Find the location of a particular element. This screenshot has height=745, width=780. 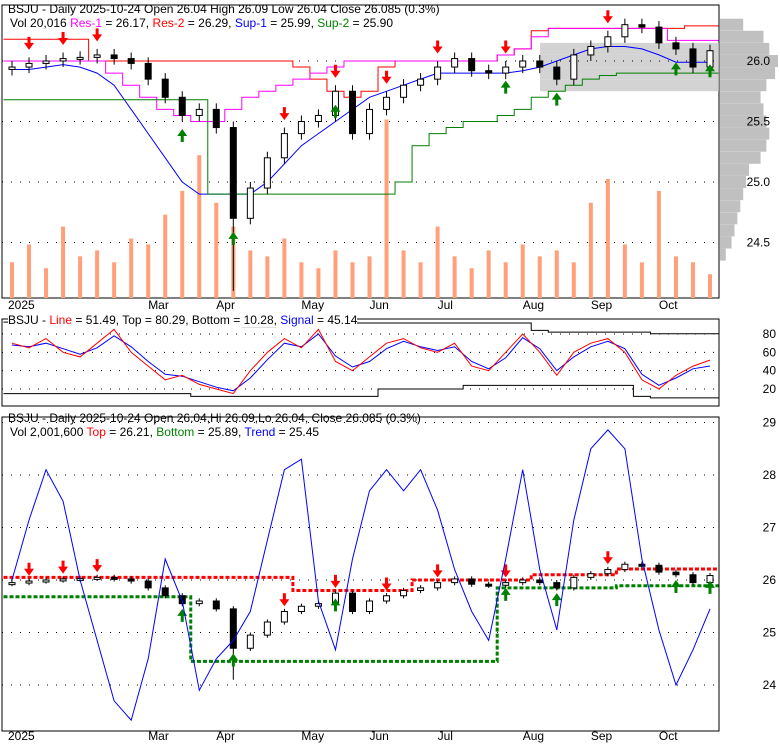

osc-line-label: Line is located at coordinates (61, 320).